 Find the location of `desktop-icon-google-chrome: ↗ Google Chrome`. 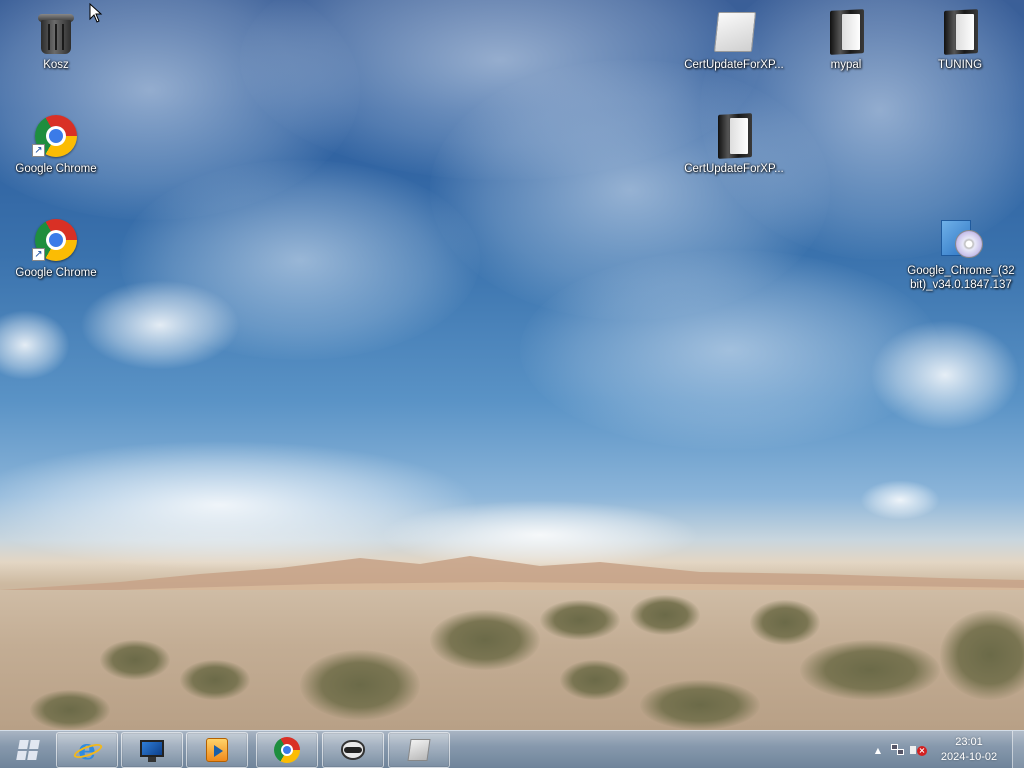

desktop-icon-google-chrome: ↗ Google Chrome is located at coordinates (56, 144).